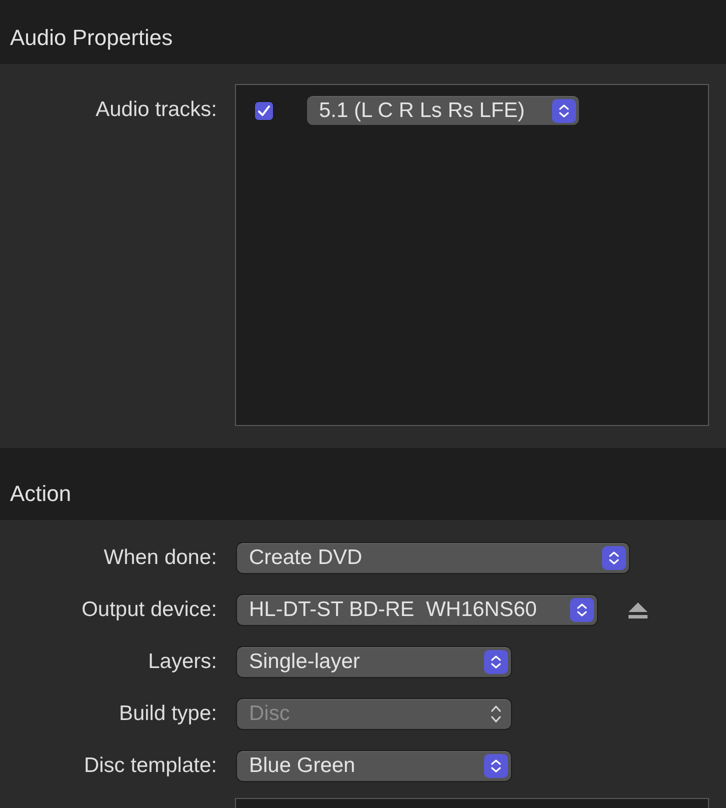  Describe the element at coordinates (264, 110) in the screenshot. I see `checkbox` at that location.